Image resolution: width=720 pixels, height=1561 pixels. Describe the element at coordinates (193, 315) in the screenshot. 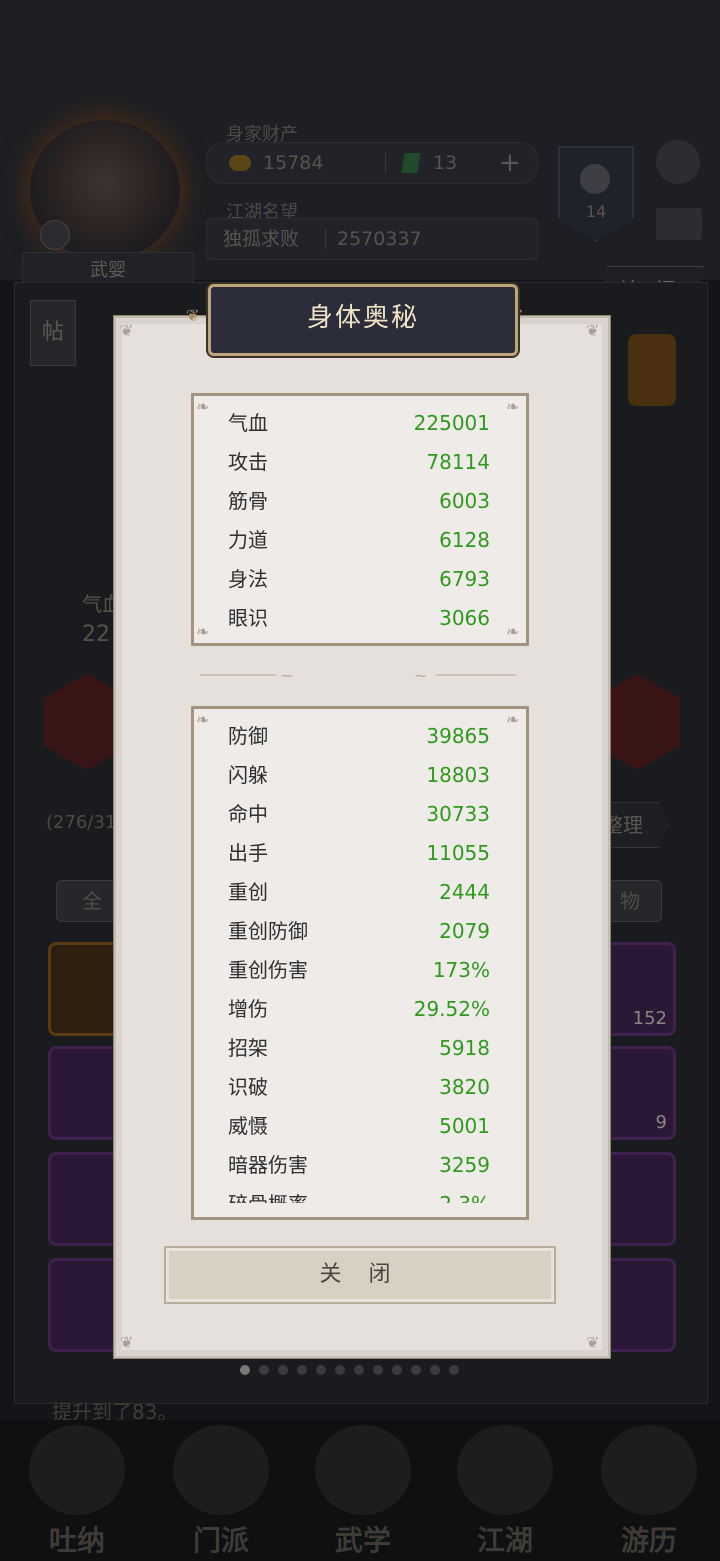

I see `title-ornament-icon: ❦` at that location.